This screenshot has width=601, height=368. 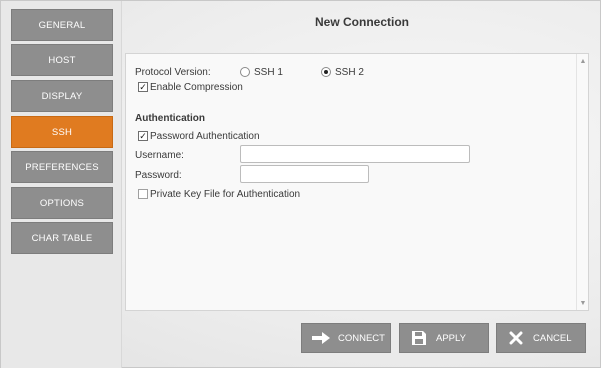 I want to click on password-input, so click(x=304, y=174).